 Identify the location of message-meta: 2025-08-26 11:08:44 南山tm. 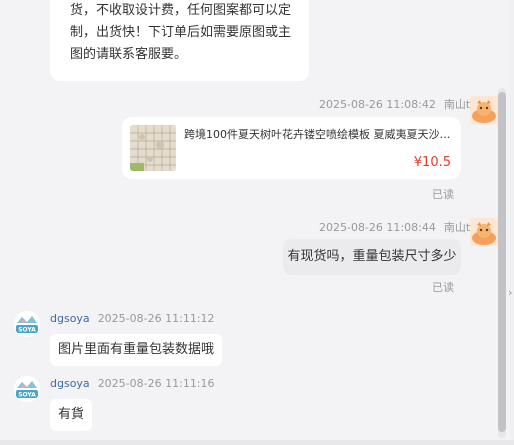
(400, 227).